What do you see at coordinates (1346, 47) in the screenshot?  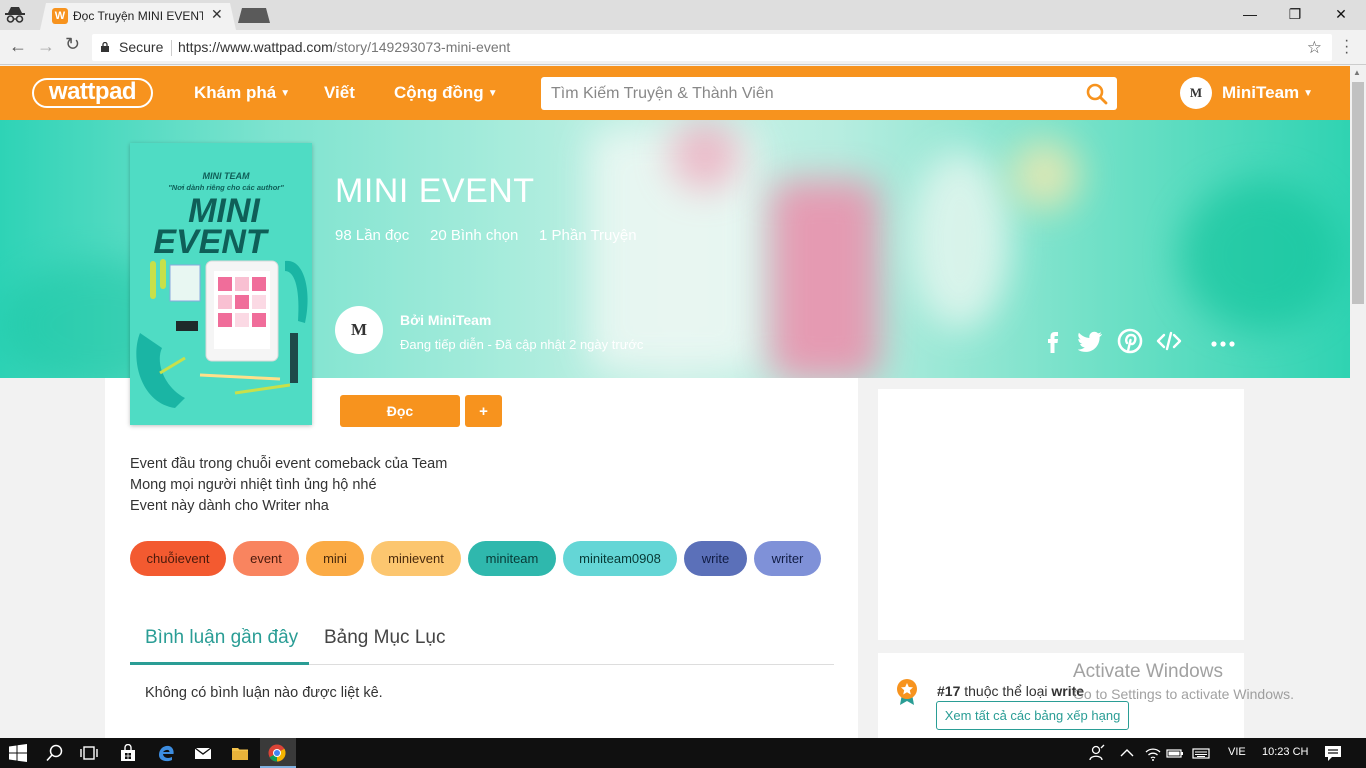 I see `browser-menu-icon: · · ·` at bounding box center [1346, 47].